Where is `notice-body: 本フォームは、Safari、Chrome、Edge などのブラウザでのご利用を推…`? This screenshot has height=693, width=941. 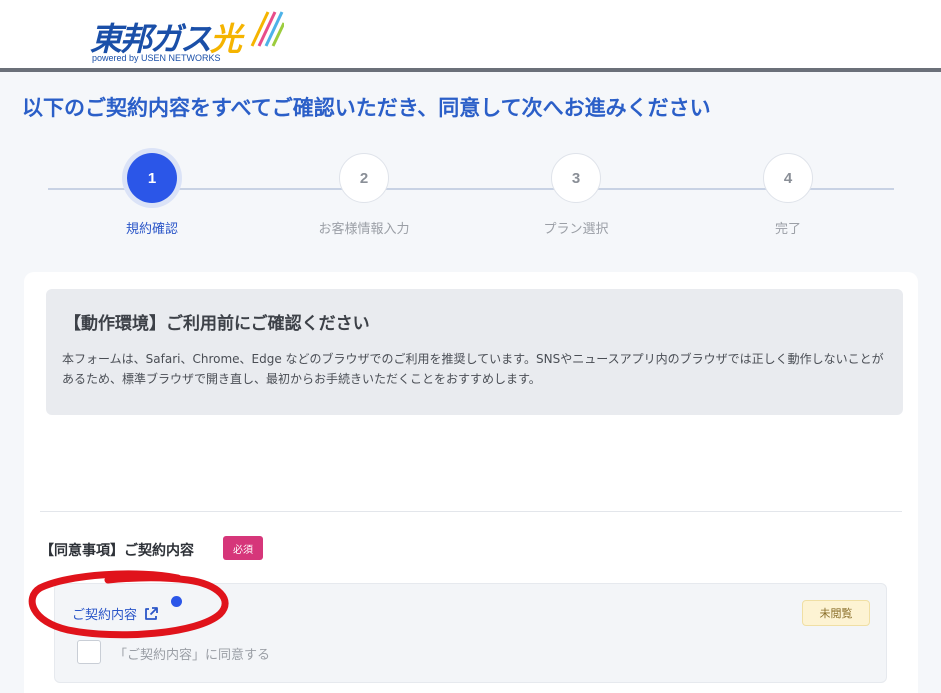 notice-body: 本フォームは、Safari、Chrome、Edge などのブラウザでのご利用を推… is located at coordinates (473, 369).